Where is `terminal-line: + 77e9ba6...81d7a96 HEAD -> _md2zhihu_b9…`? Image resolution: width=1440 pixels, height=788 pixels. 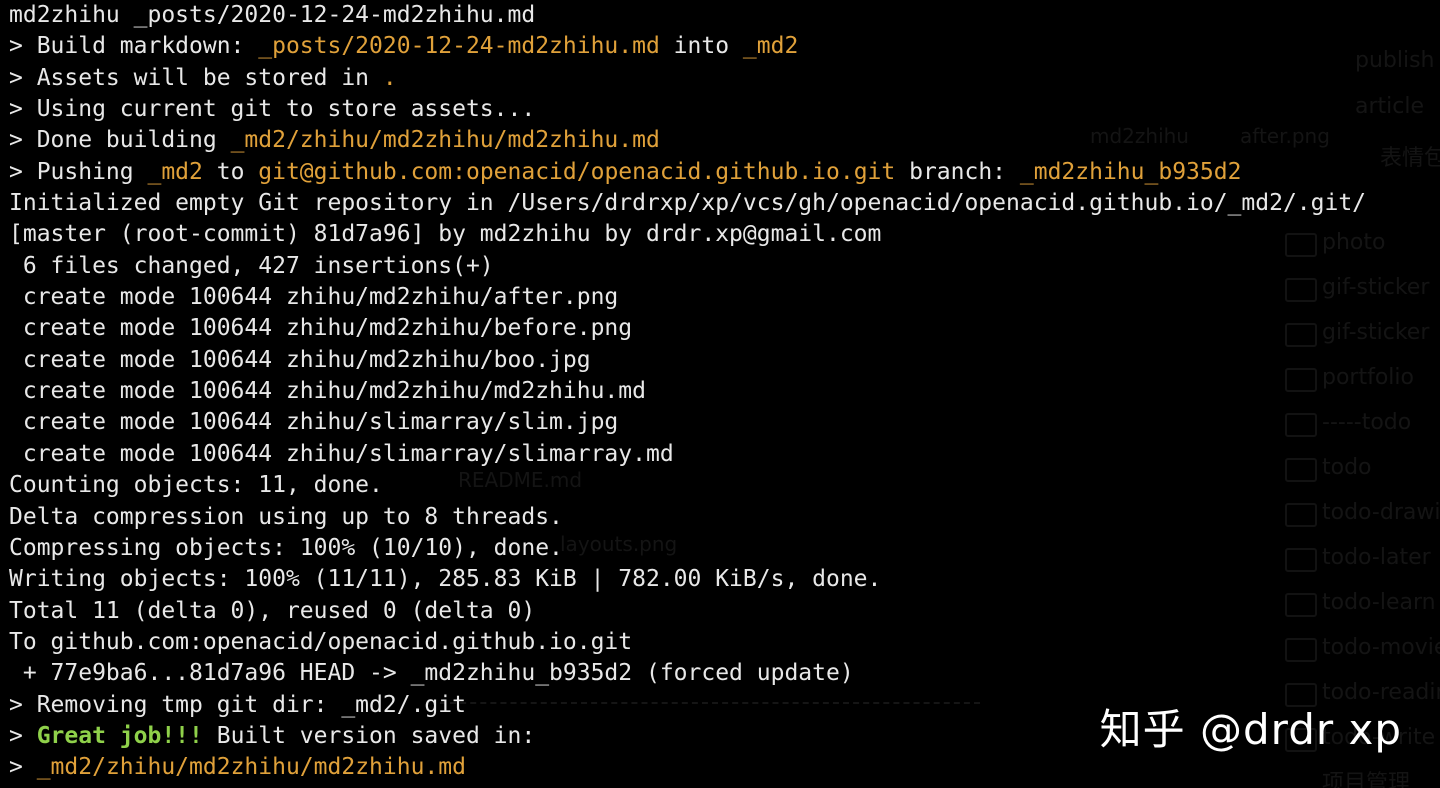 terminal-line: + 77e9ba6...81d7a96 HEAD -> _md2zhihu_b9… is located at coordinates (721, 673).